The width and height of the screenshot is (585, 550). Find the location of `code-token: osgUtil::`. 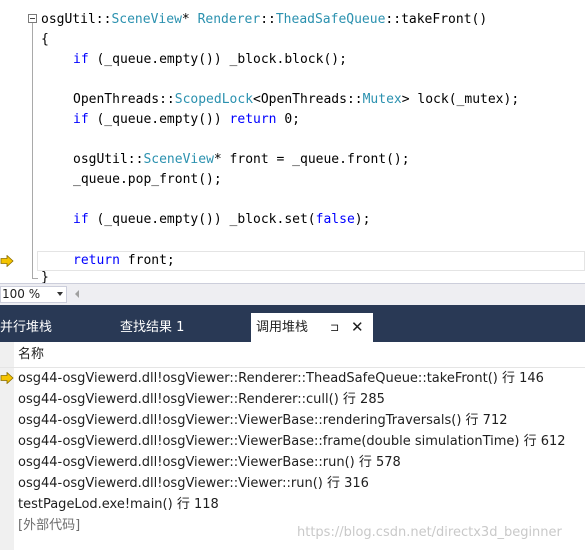

code-token: osgUtil:: is located at coordinates (108, 159).